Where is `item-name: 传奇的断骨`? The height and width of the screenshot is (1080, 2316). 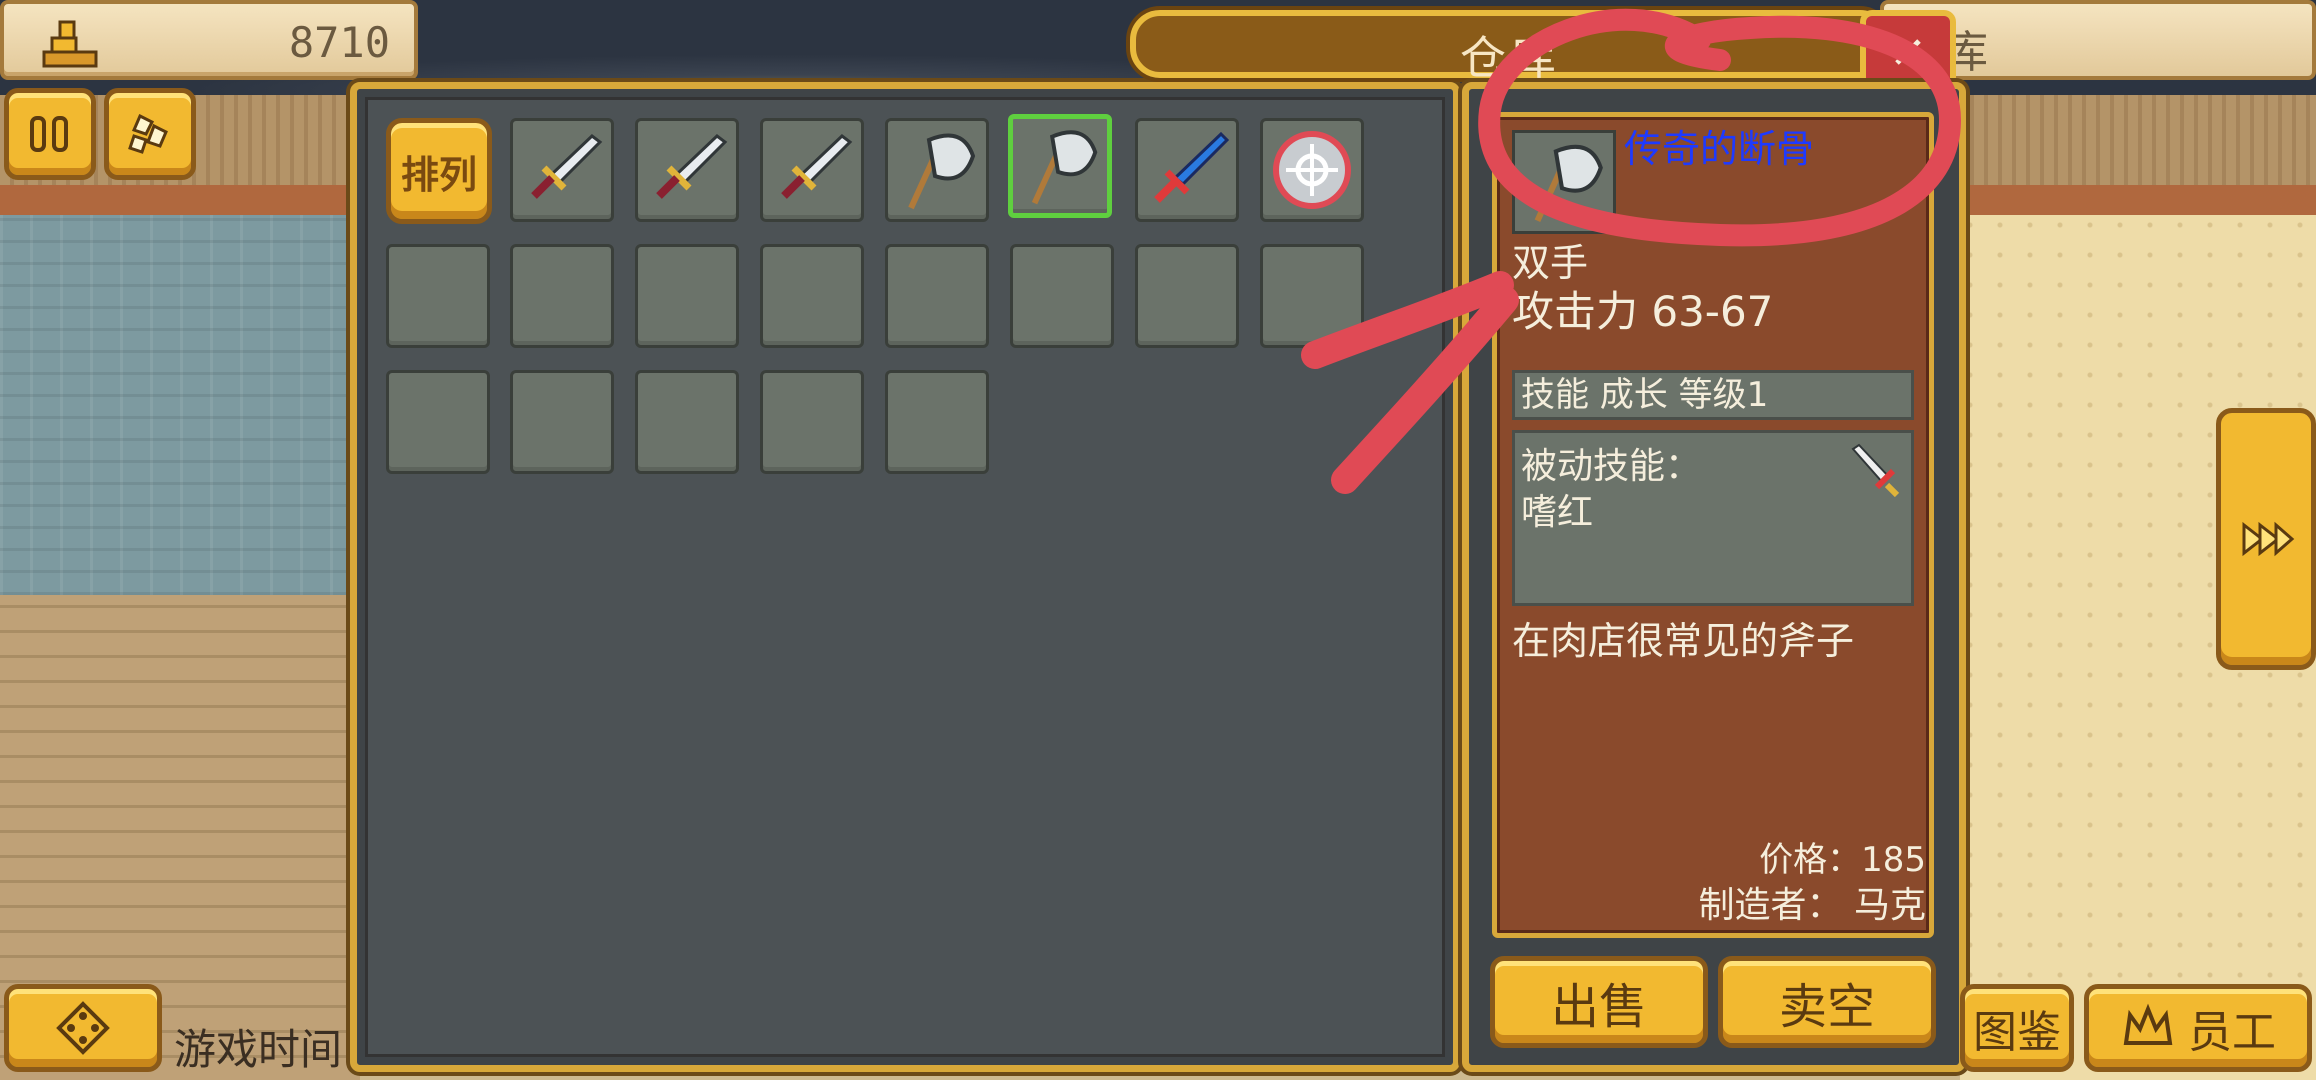 item-name: 传奇的断骨 is located at coordinates (1719, 149).